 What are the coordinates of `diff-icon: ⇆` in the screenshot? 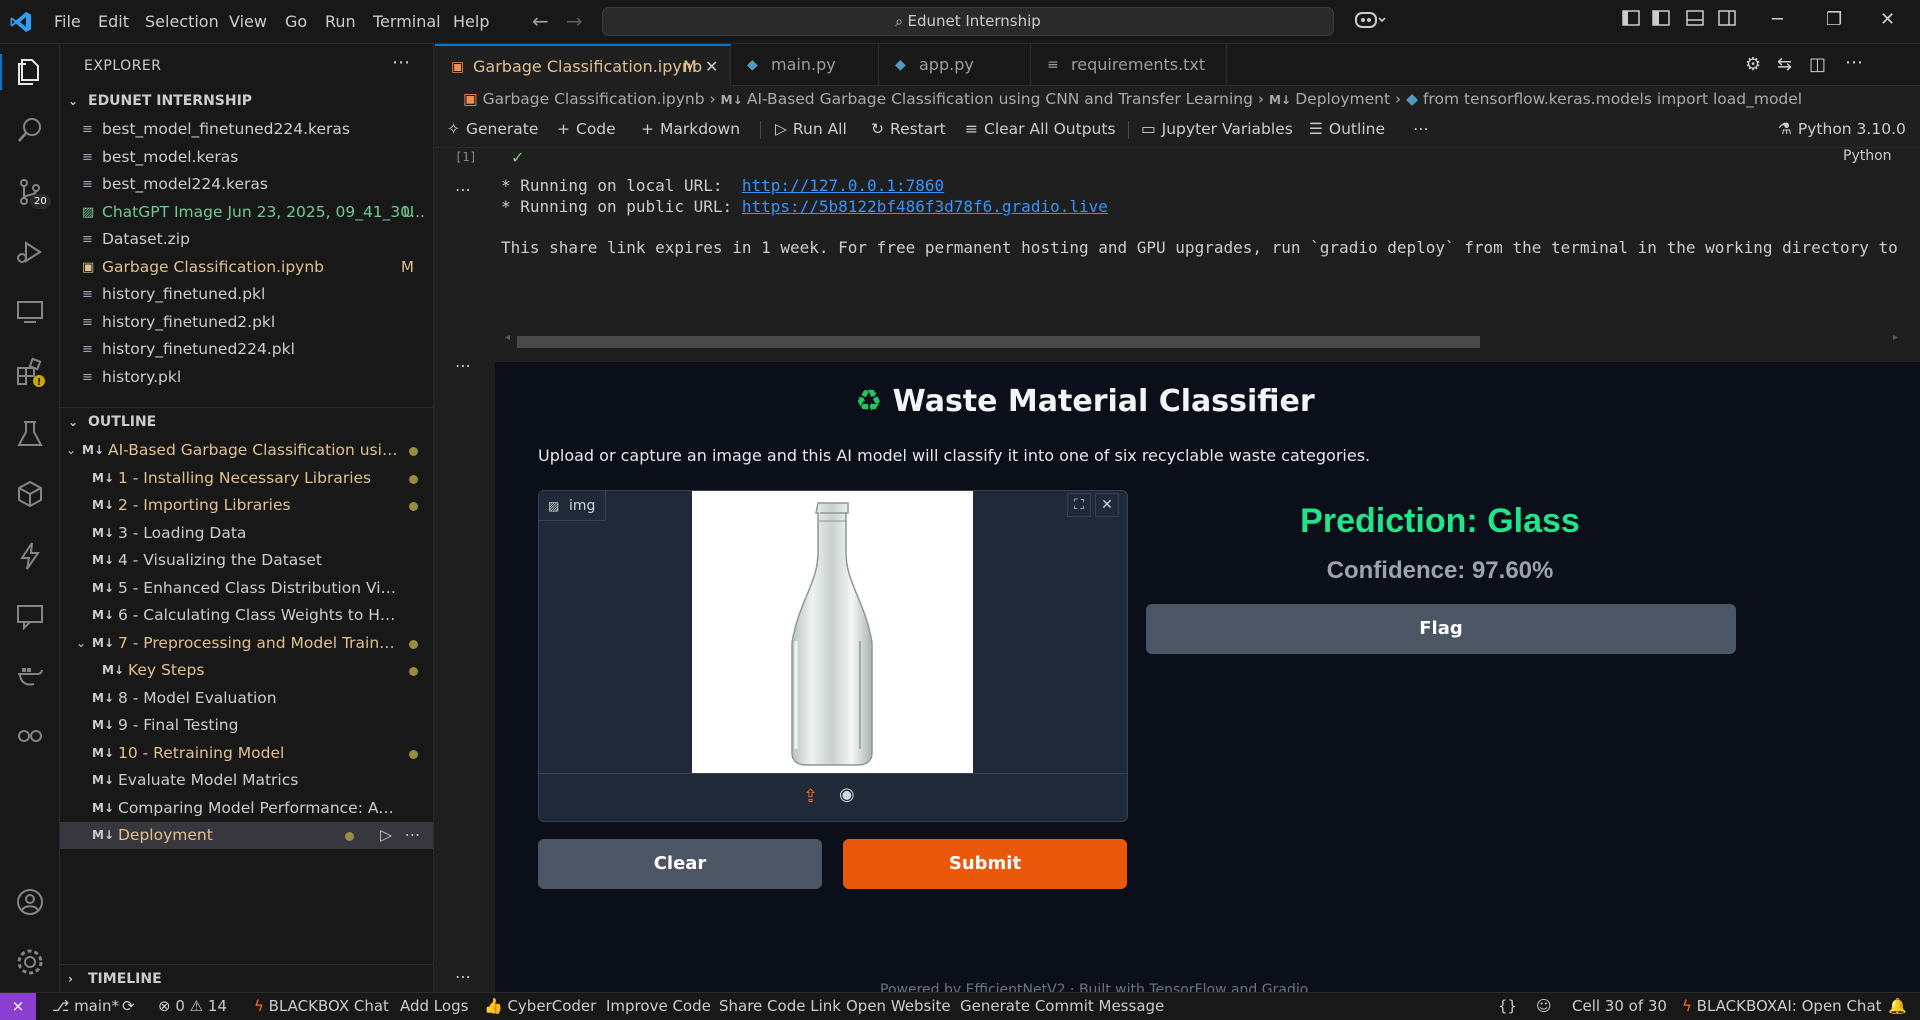 It's located at (1784, 64).